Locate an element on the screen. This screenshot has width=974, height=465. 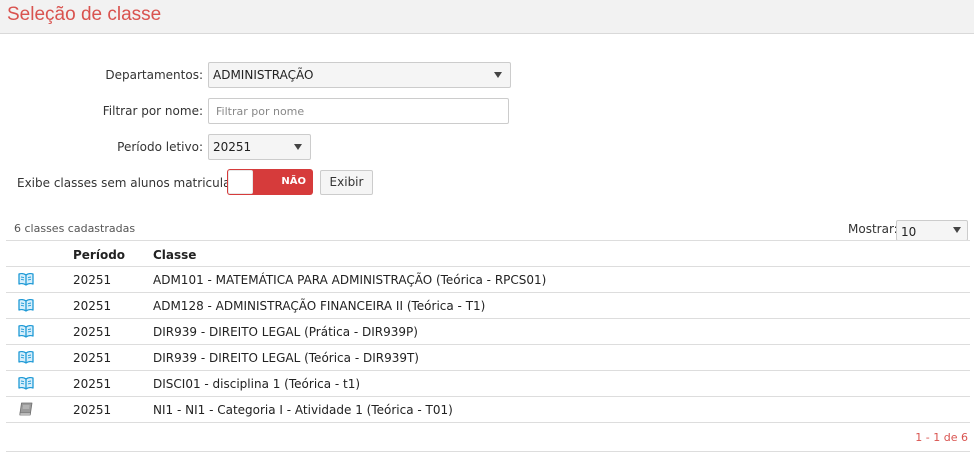
periodo-letivo-select: 20251 is located at coordinates (259, 147).